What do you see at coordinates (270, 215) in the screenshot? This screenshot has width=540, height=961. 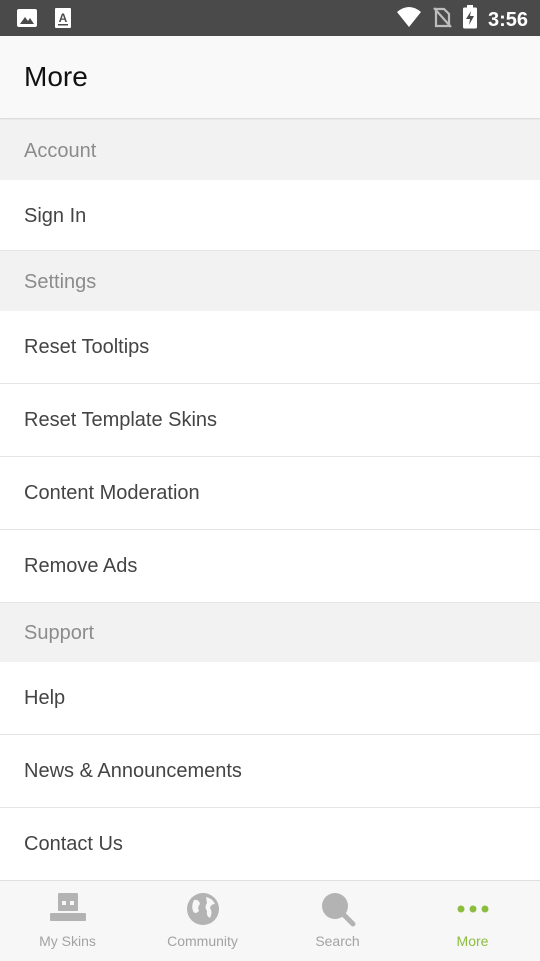 I see `menu-item-sign-in: Sign In` at bounding box center [270, 215].